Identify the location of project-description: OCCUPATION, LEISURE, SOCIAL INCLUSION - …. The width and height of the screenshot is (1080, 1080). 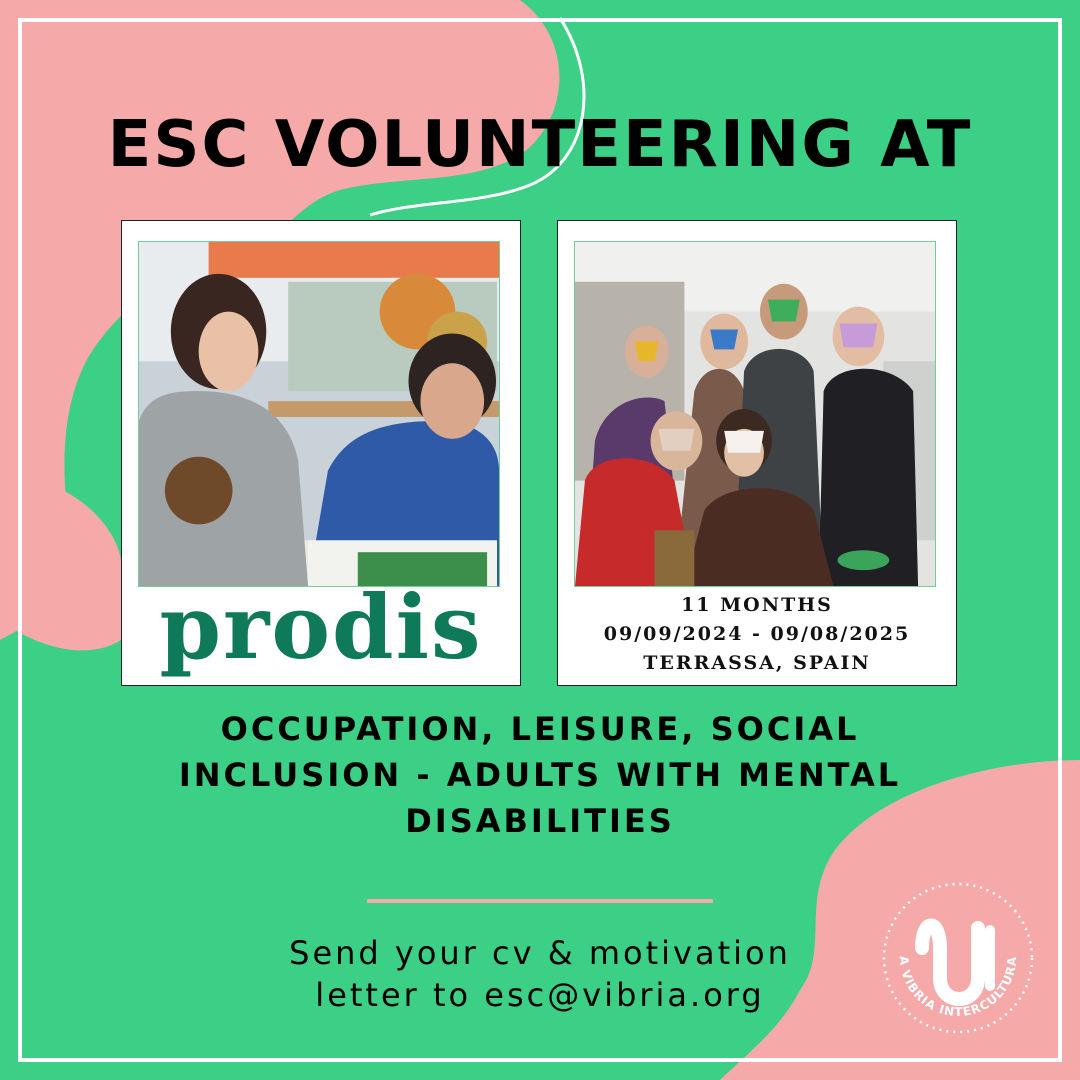
(540, 775).